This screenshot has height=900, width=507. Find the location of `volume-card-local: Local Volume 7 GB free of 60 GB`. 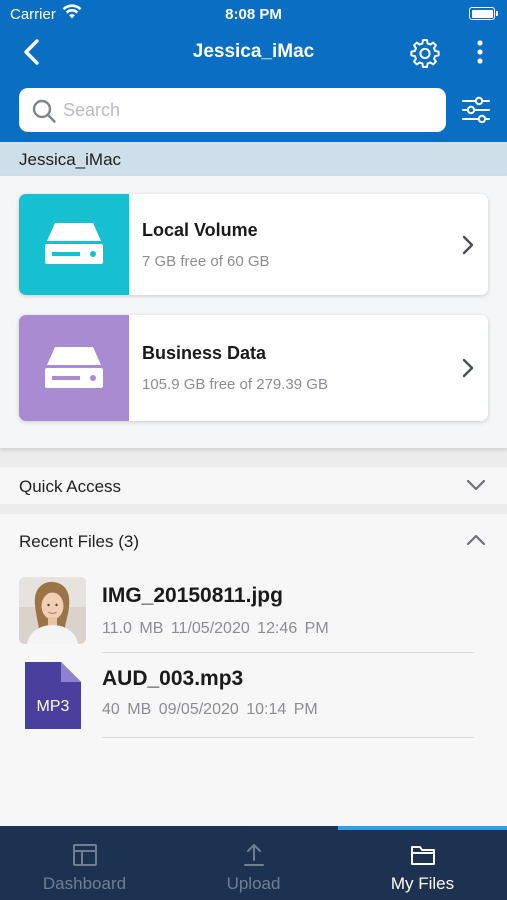

volume-card-local: Local Volume 7 GB free of 60 GB is located at coordinates (253, 244).